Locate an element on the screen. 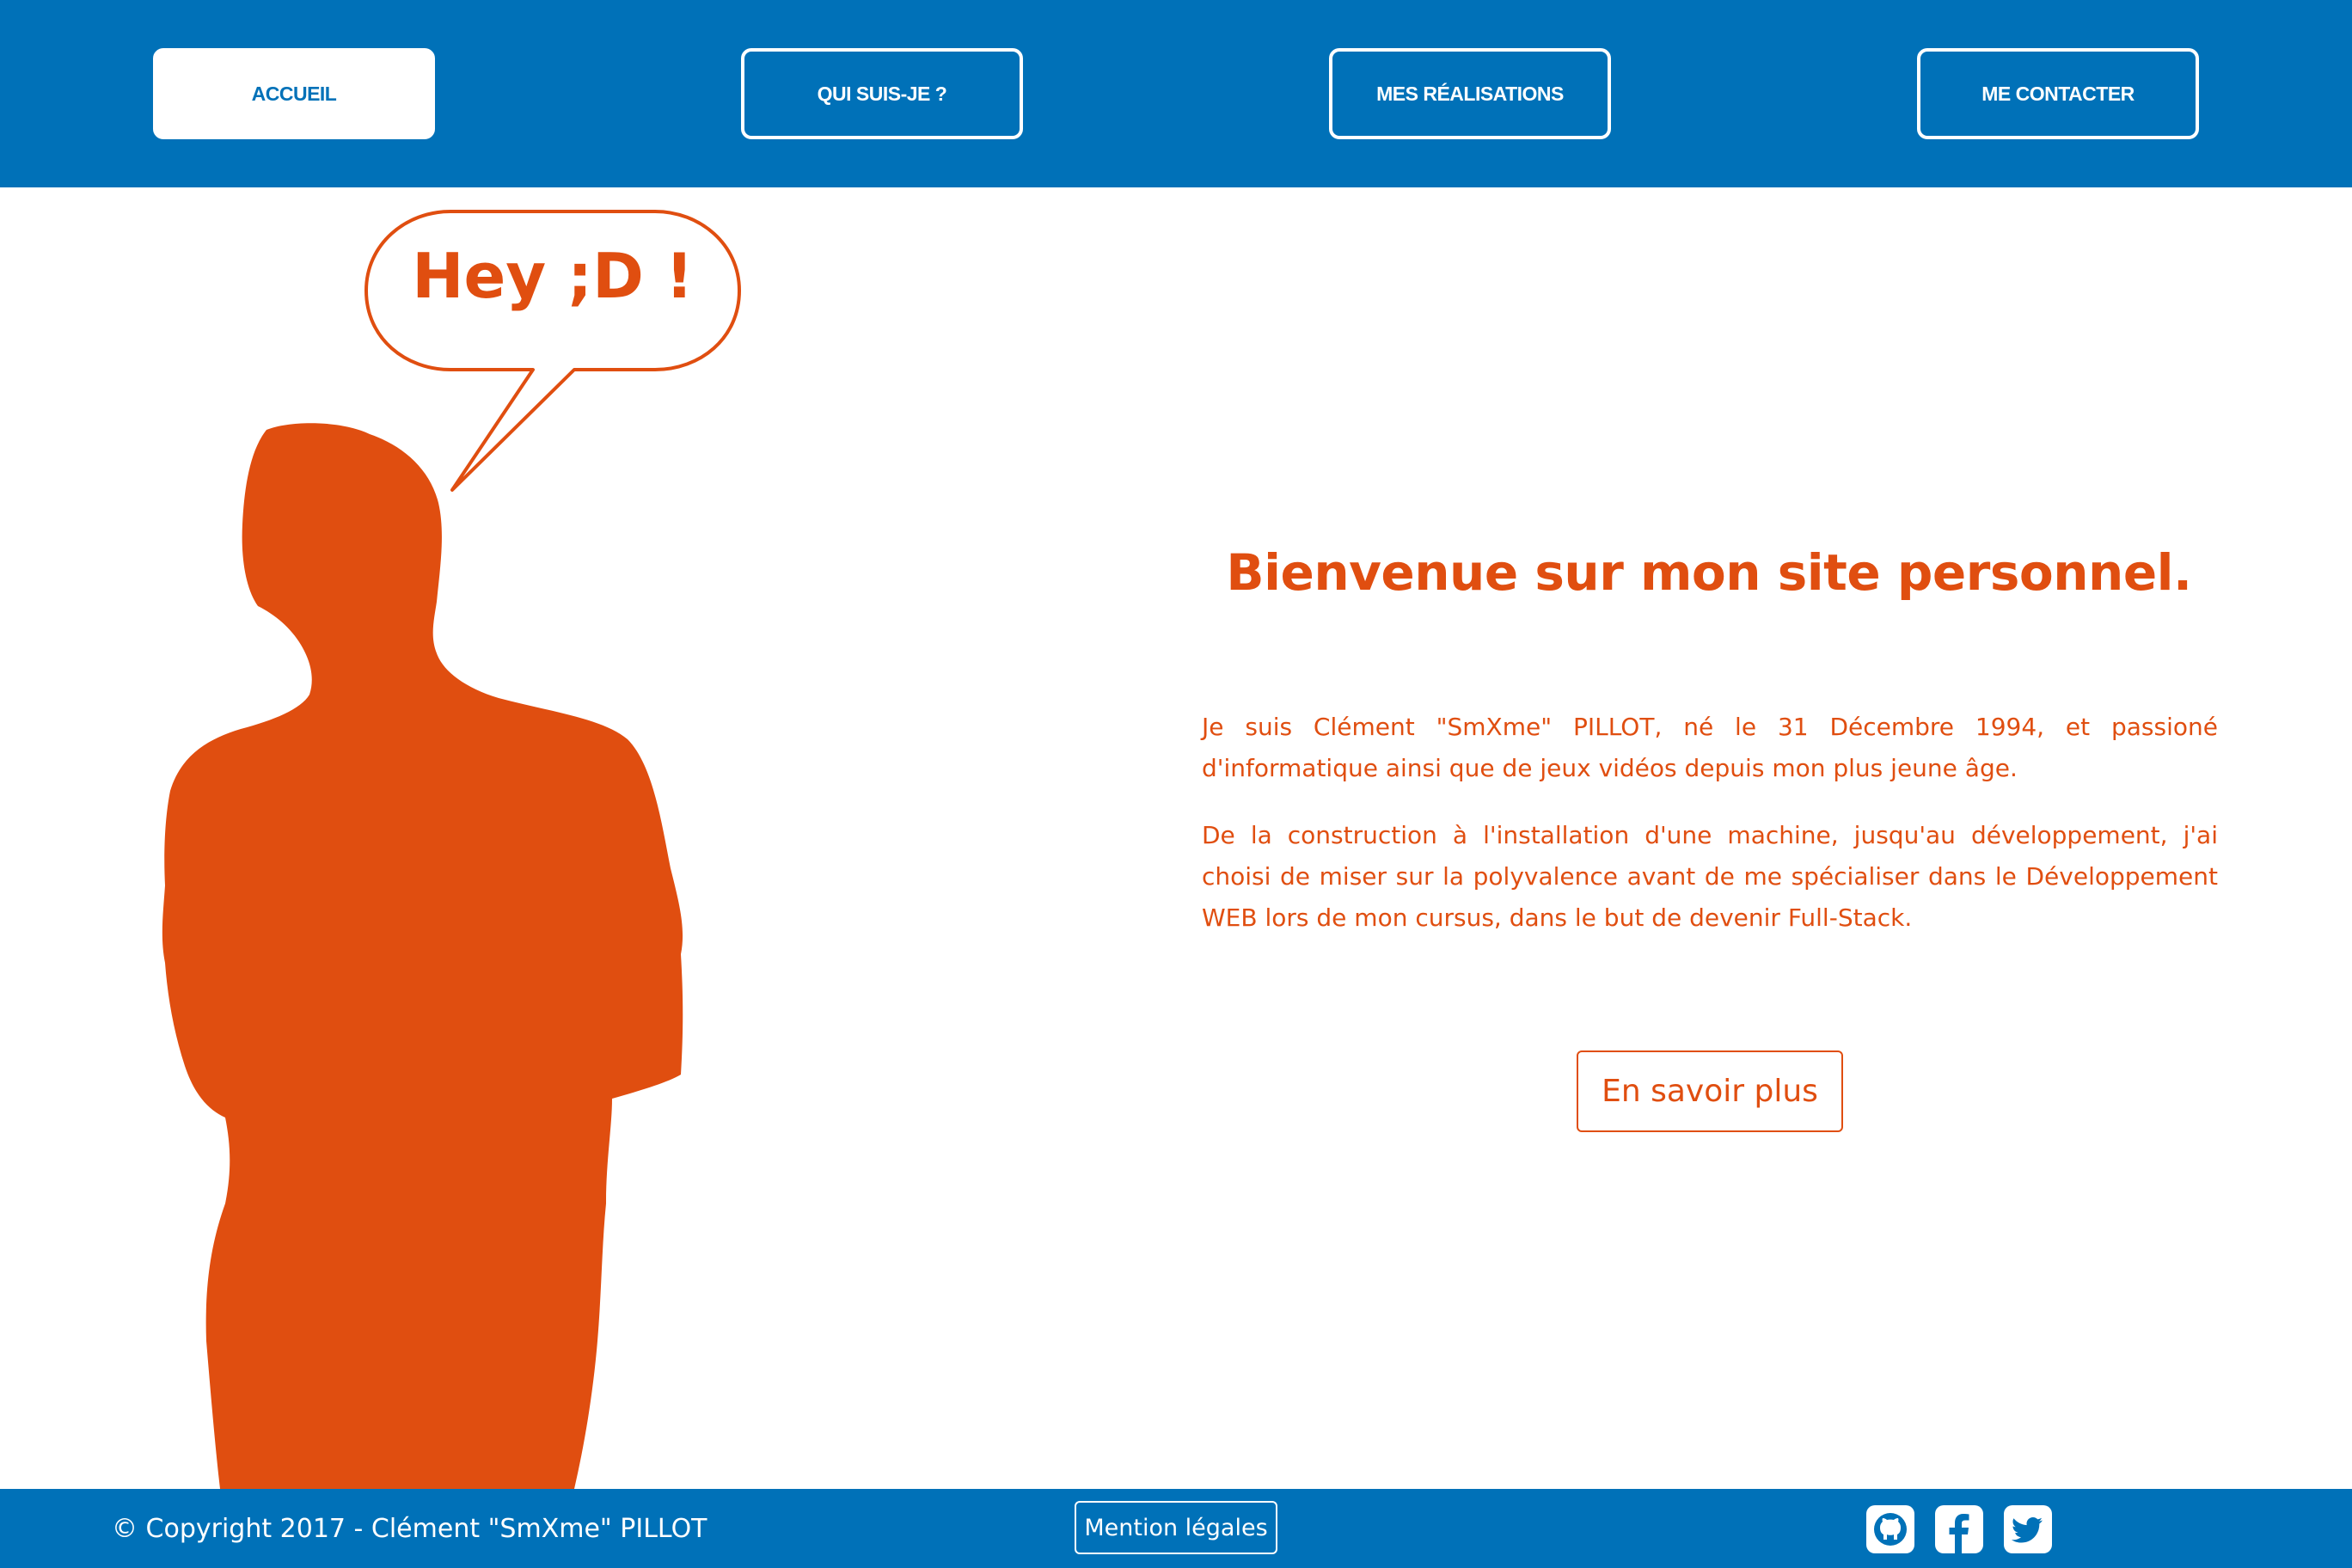 The height and width of the screenshot is (1568, 2352). github-icon is located at coordinates (1890, 1529).